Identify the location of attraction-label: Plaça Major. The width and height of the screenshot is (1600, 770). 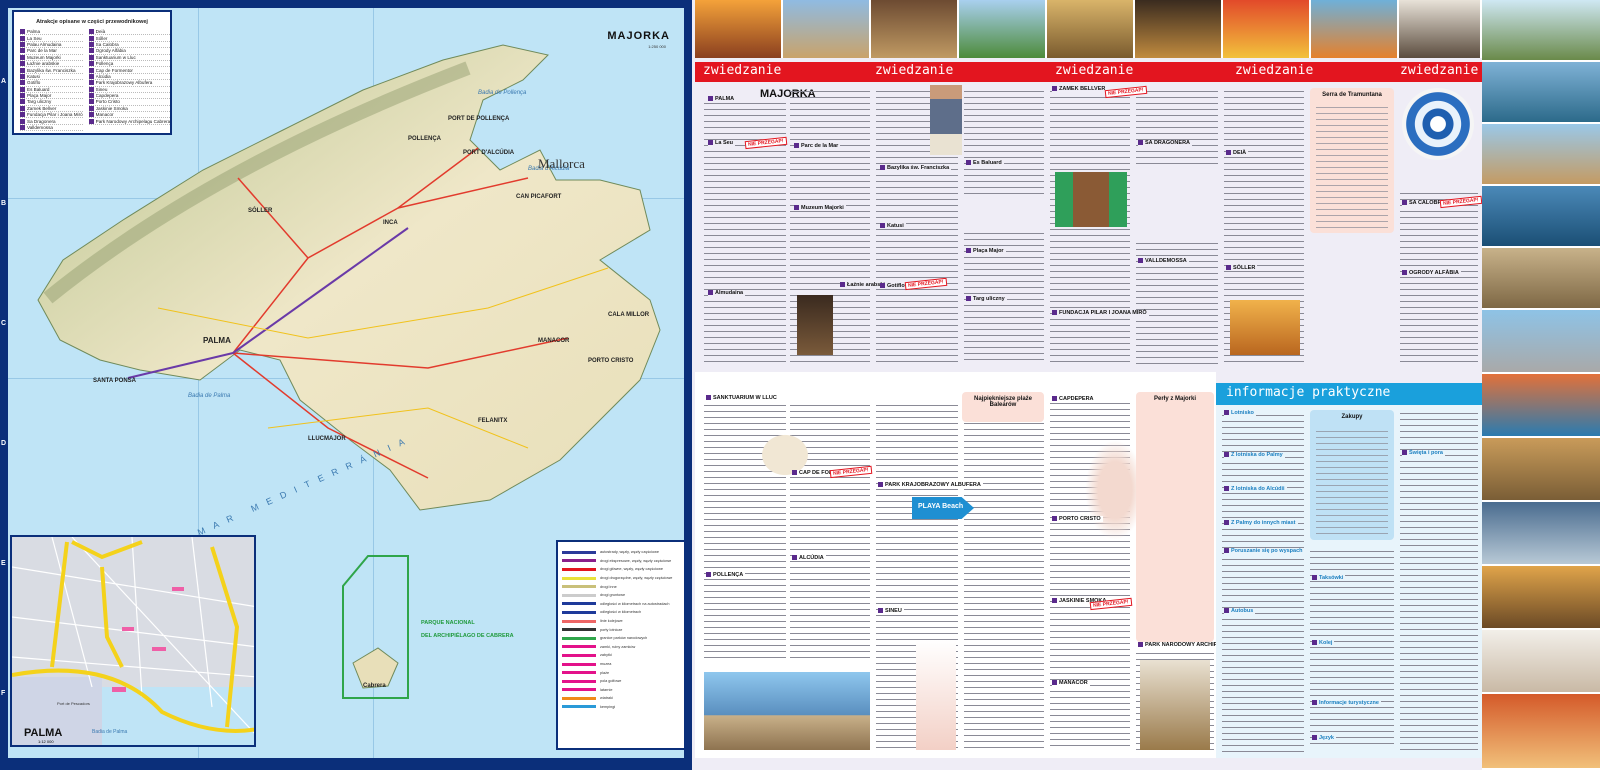
(39, 96).